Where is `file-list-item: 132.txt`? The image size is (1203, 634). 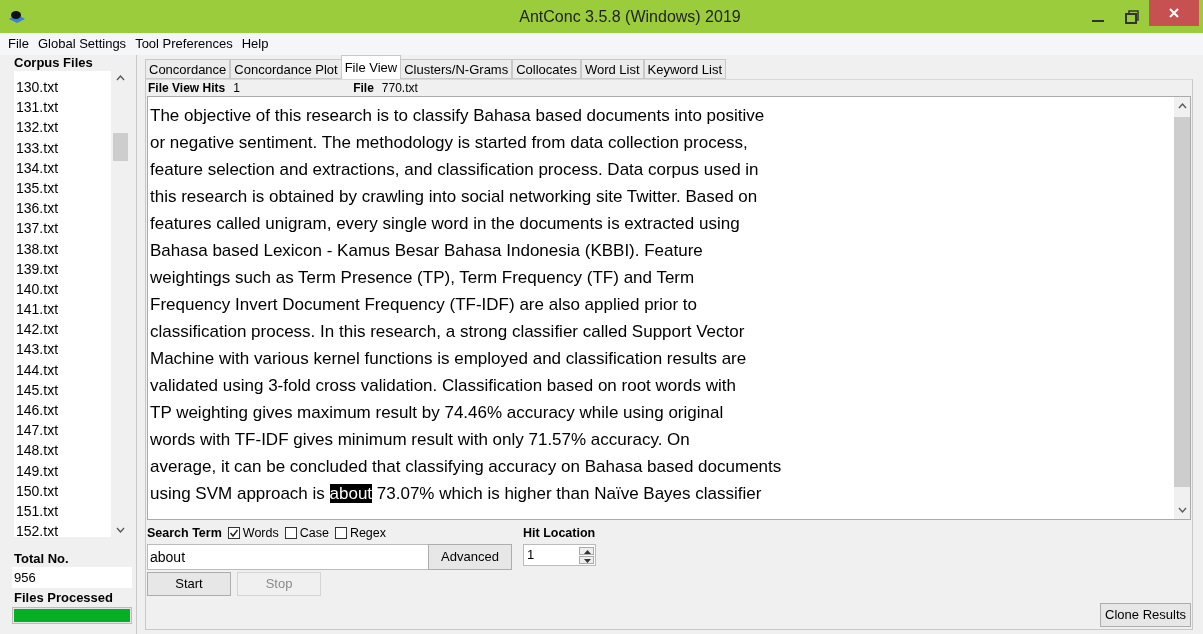 file-list-item: 132.txt is located at coordinates (63, 127).